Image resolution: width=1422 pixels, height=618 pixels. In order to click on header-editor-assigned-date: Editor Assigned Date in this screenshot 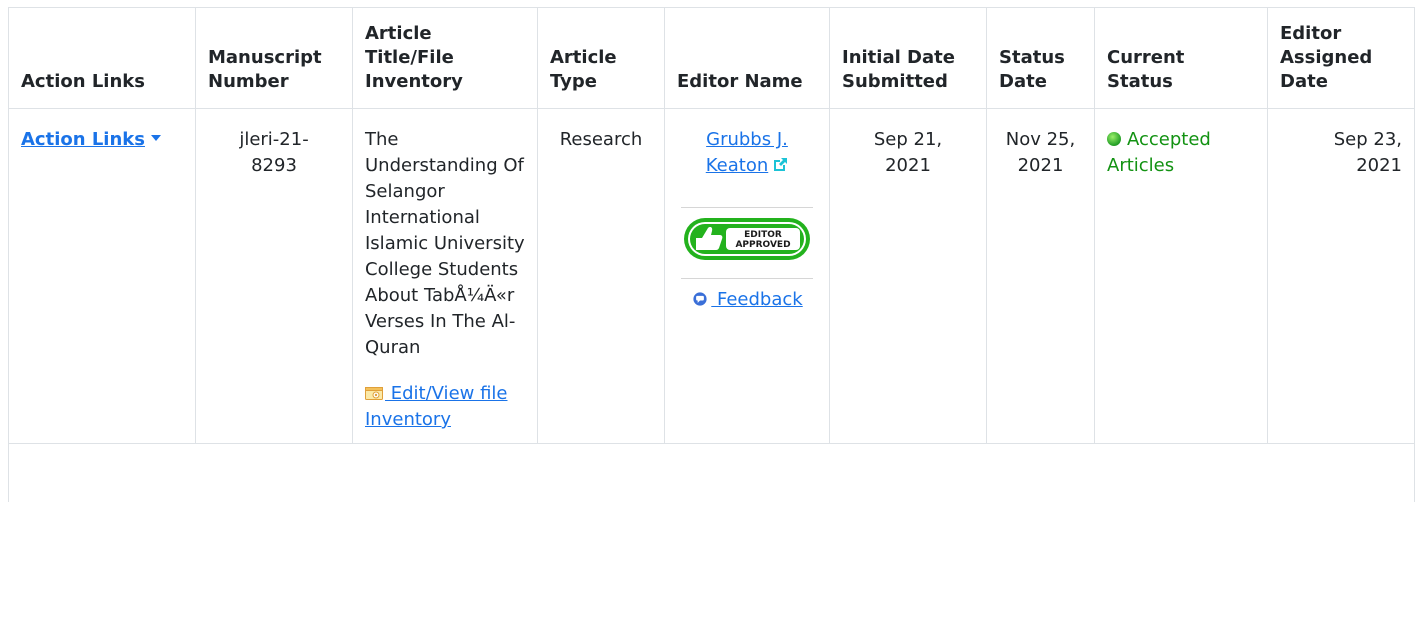, I will do `click(1341, 58)`.